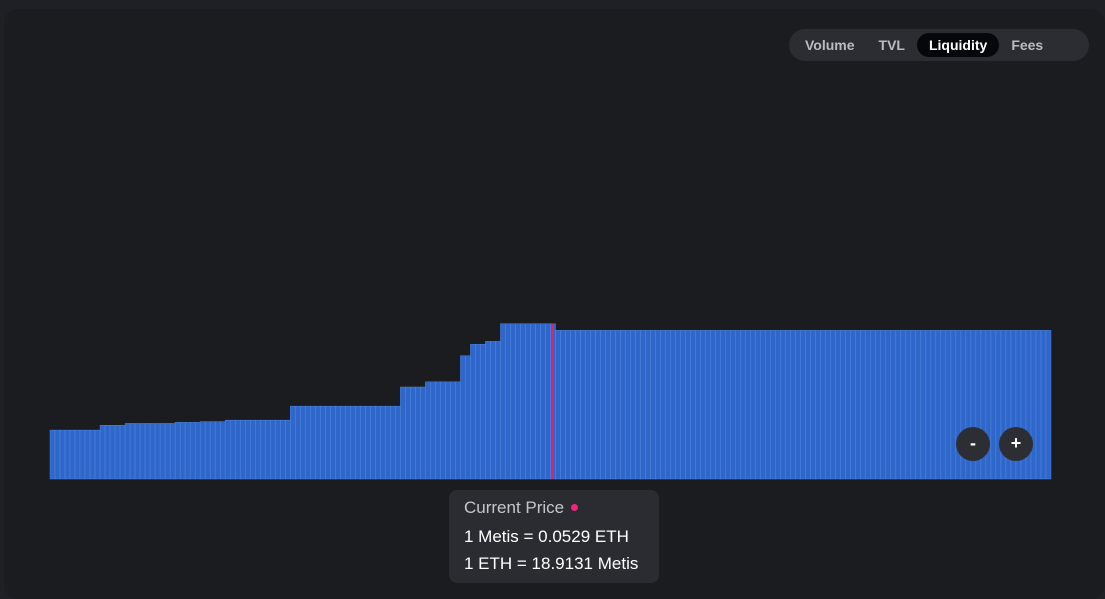 The width and height of the screenshot is (1105, 599). What do you see at coordinates (551, 563) in the screenshot?
I see `tooltip-price-line-2: 1 ETH = 18.9131 Metis` at bounding box center [551, 563].